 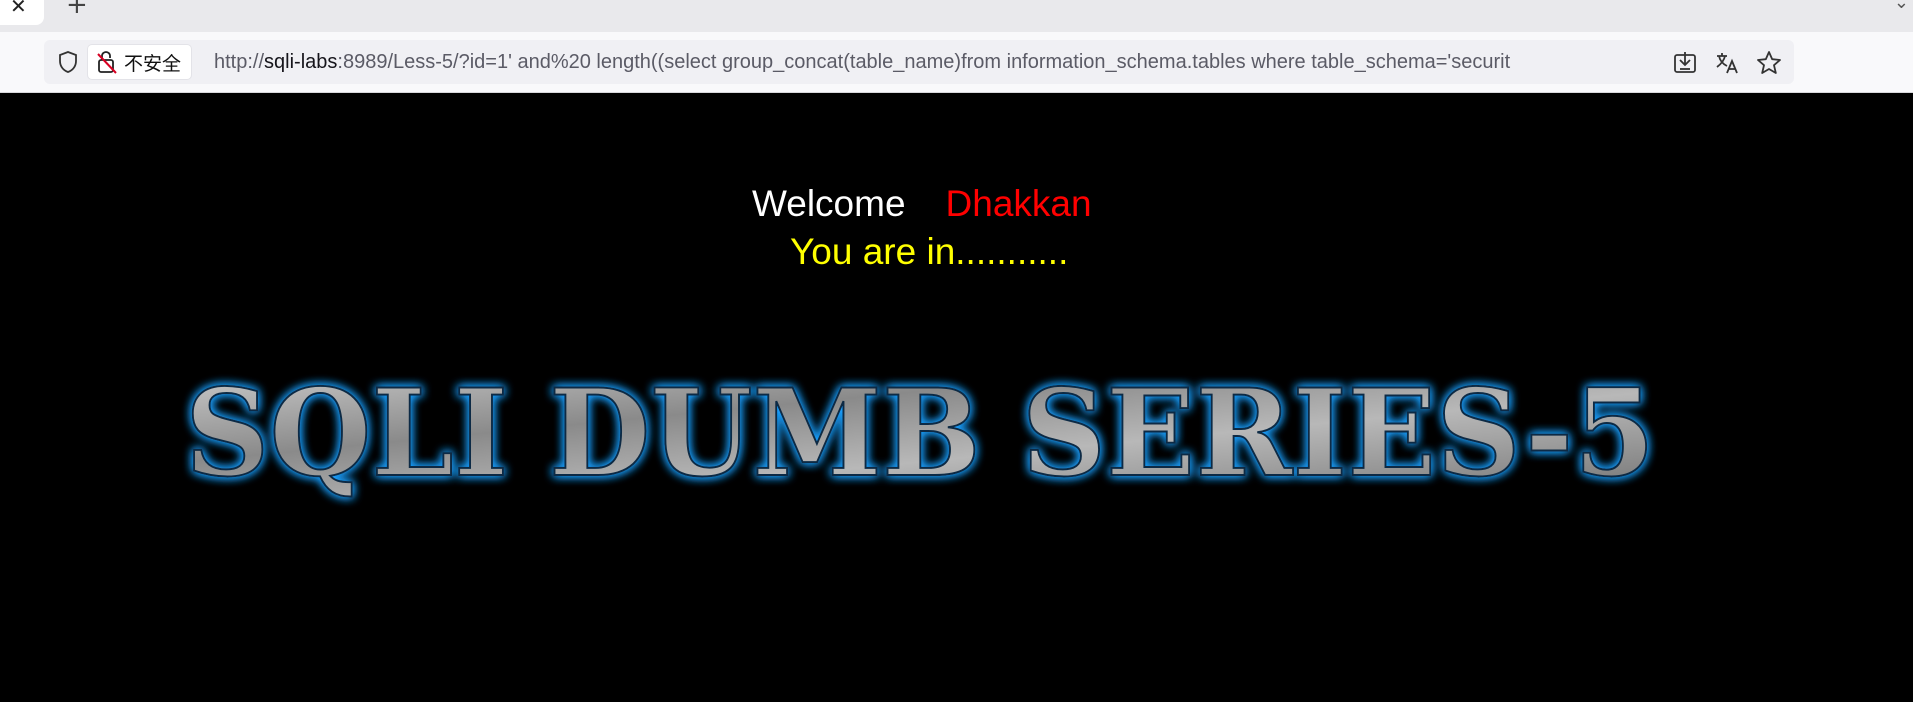 What do you see at coordinates (301, 62) in the screenshot?
I see `url-host: sqli-labs` at bounding box center [301, 62].